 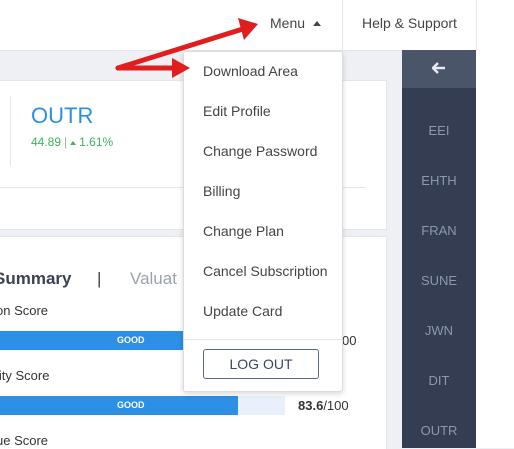 What do you see at coordinates (439, 249) in the screenshot?
I see `ticker-sidebar: EEI EHTH FRAN SUNE JWN DIT OUTR` at bounding box center [439, 249].